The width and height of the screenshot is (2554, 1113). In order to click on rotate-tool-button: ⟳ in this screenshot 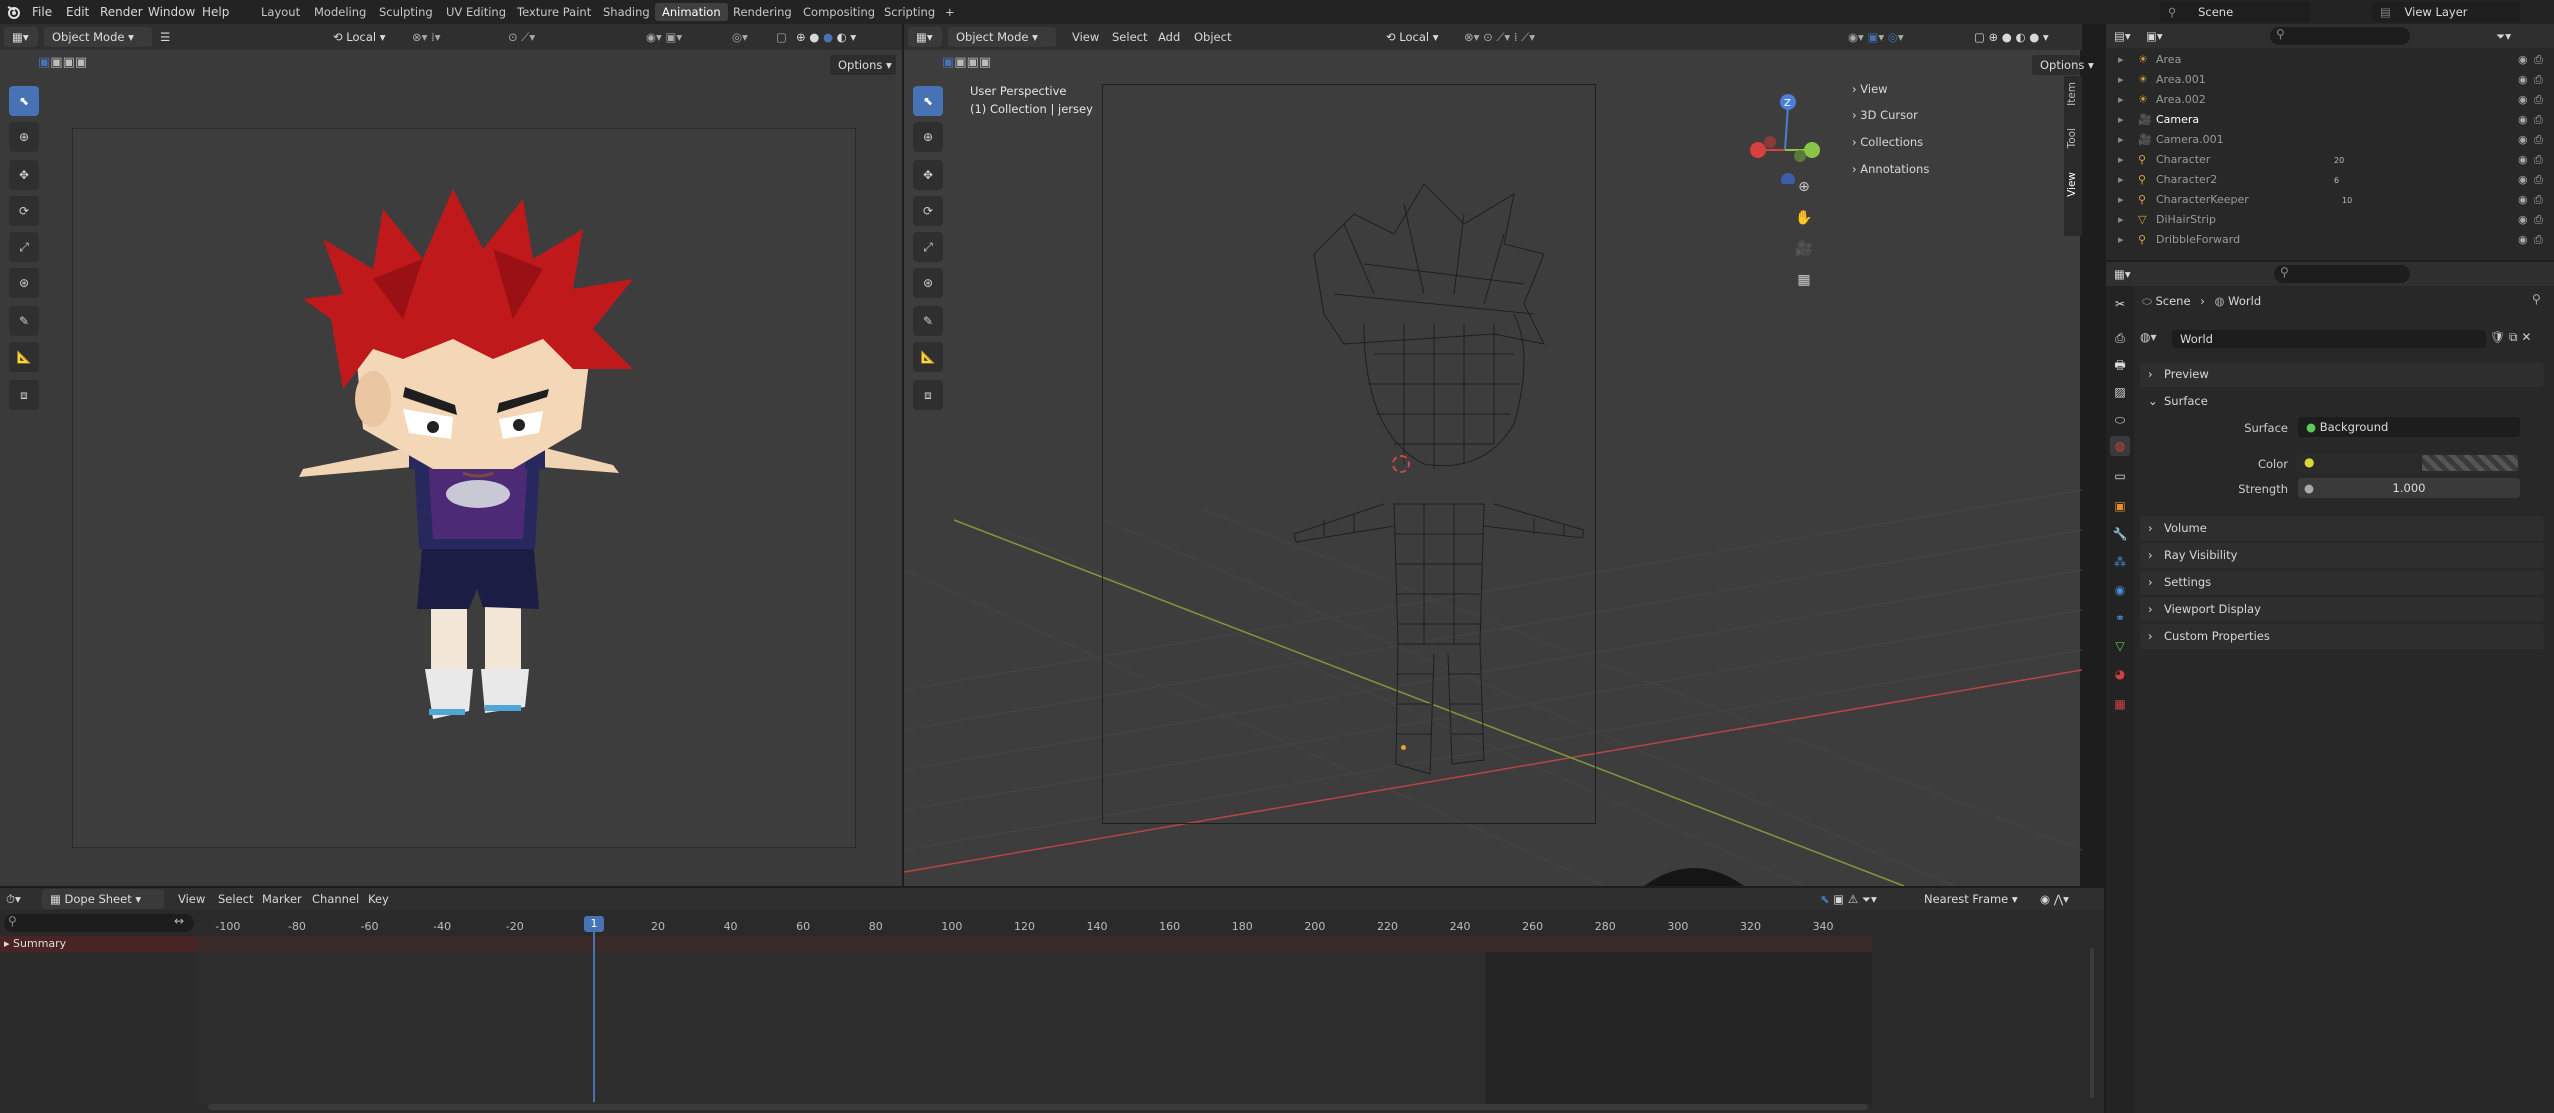, I will do `click(24, 211)`.